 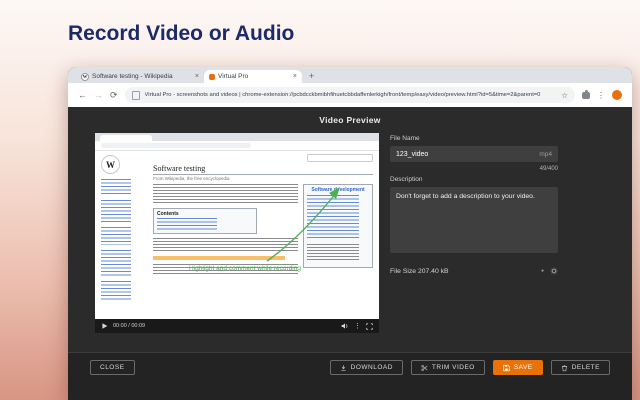 What do you see at coordinates (237, 326) in the screenshot?
I see `video-controls: 00:00 / 00:09 ⋮` at bounding box center [237, 326].